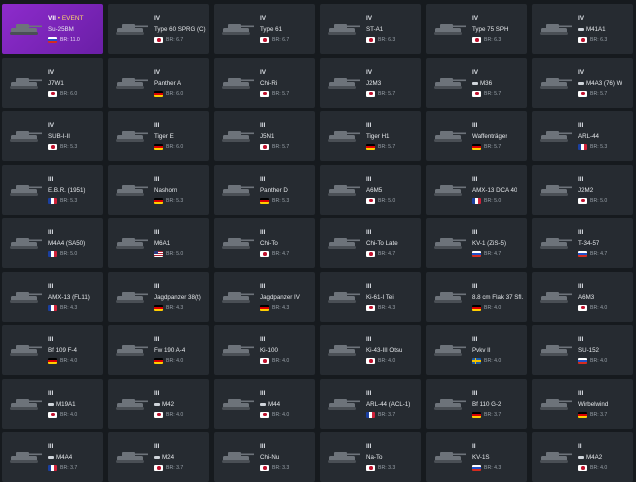 This screenshot has width=636, height=482. Describe the element at coordinates (588, 350) in the screenshot. I see `vehicle-name-text: SU-152` at that location.